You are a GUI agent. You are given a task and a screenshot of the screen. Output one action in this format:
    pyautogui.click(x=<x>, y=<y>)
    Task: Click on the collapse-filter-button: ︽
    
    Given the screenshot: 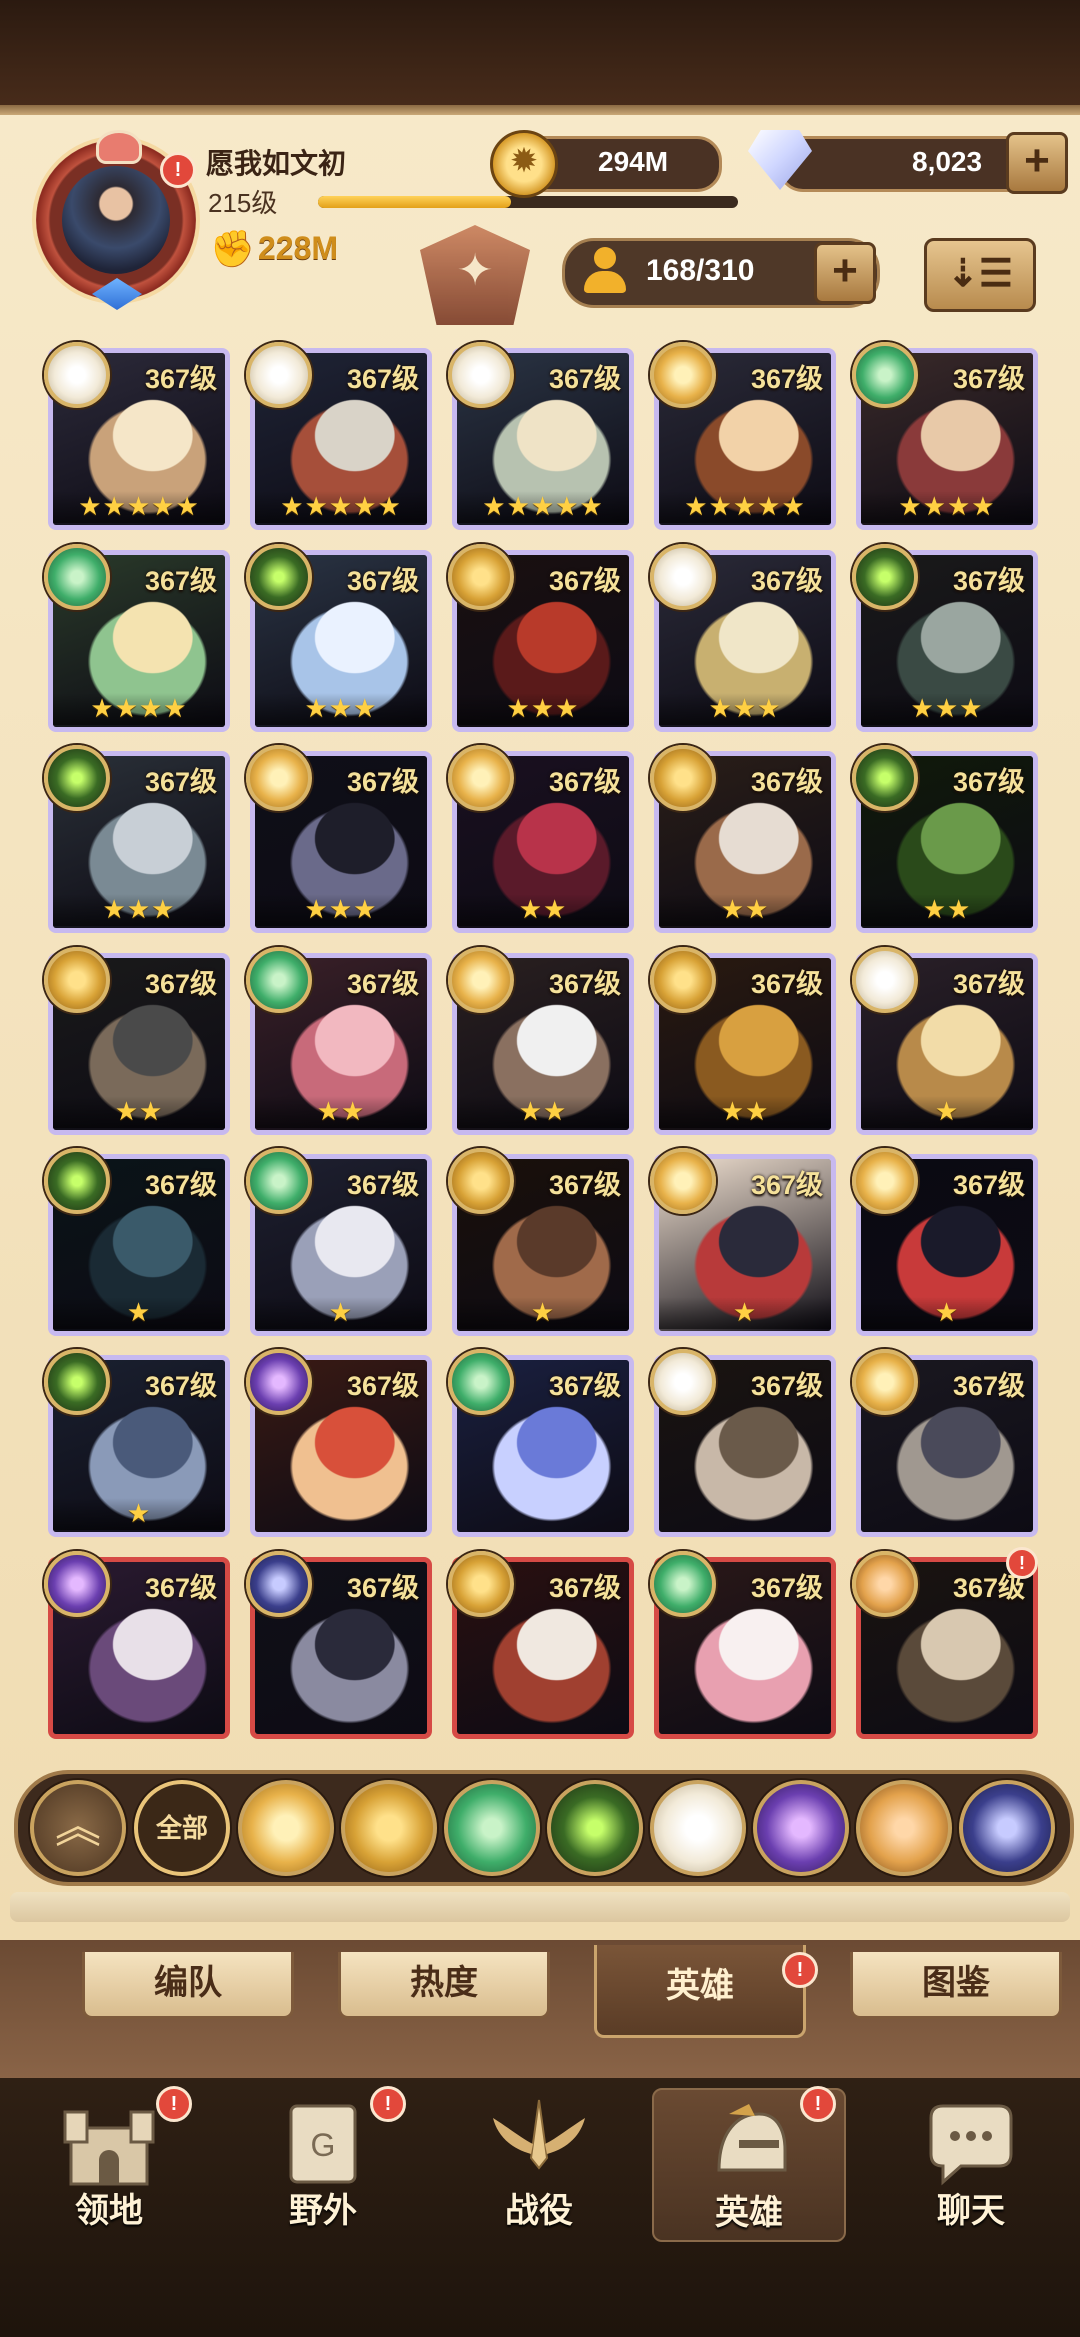 What is the action you would take?
    pyautogui.click(x=78, y=1828)
    